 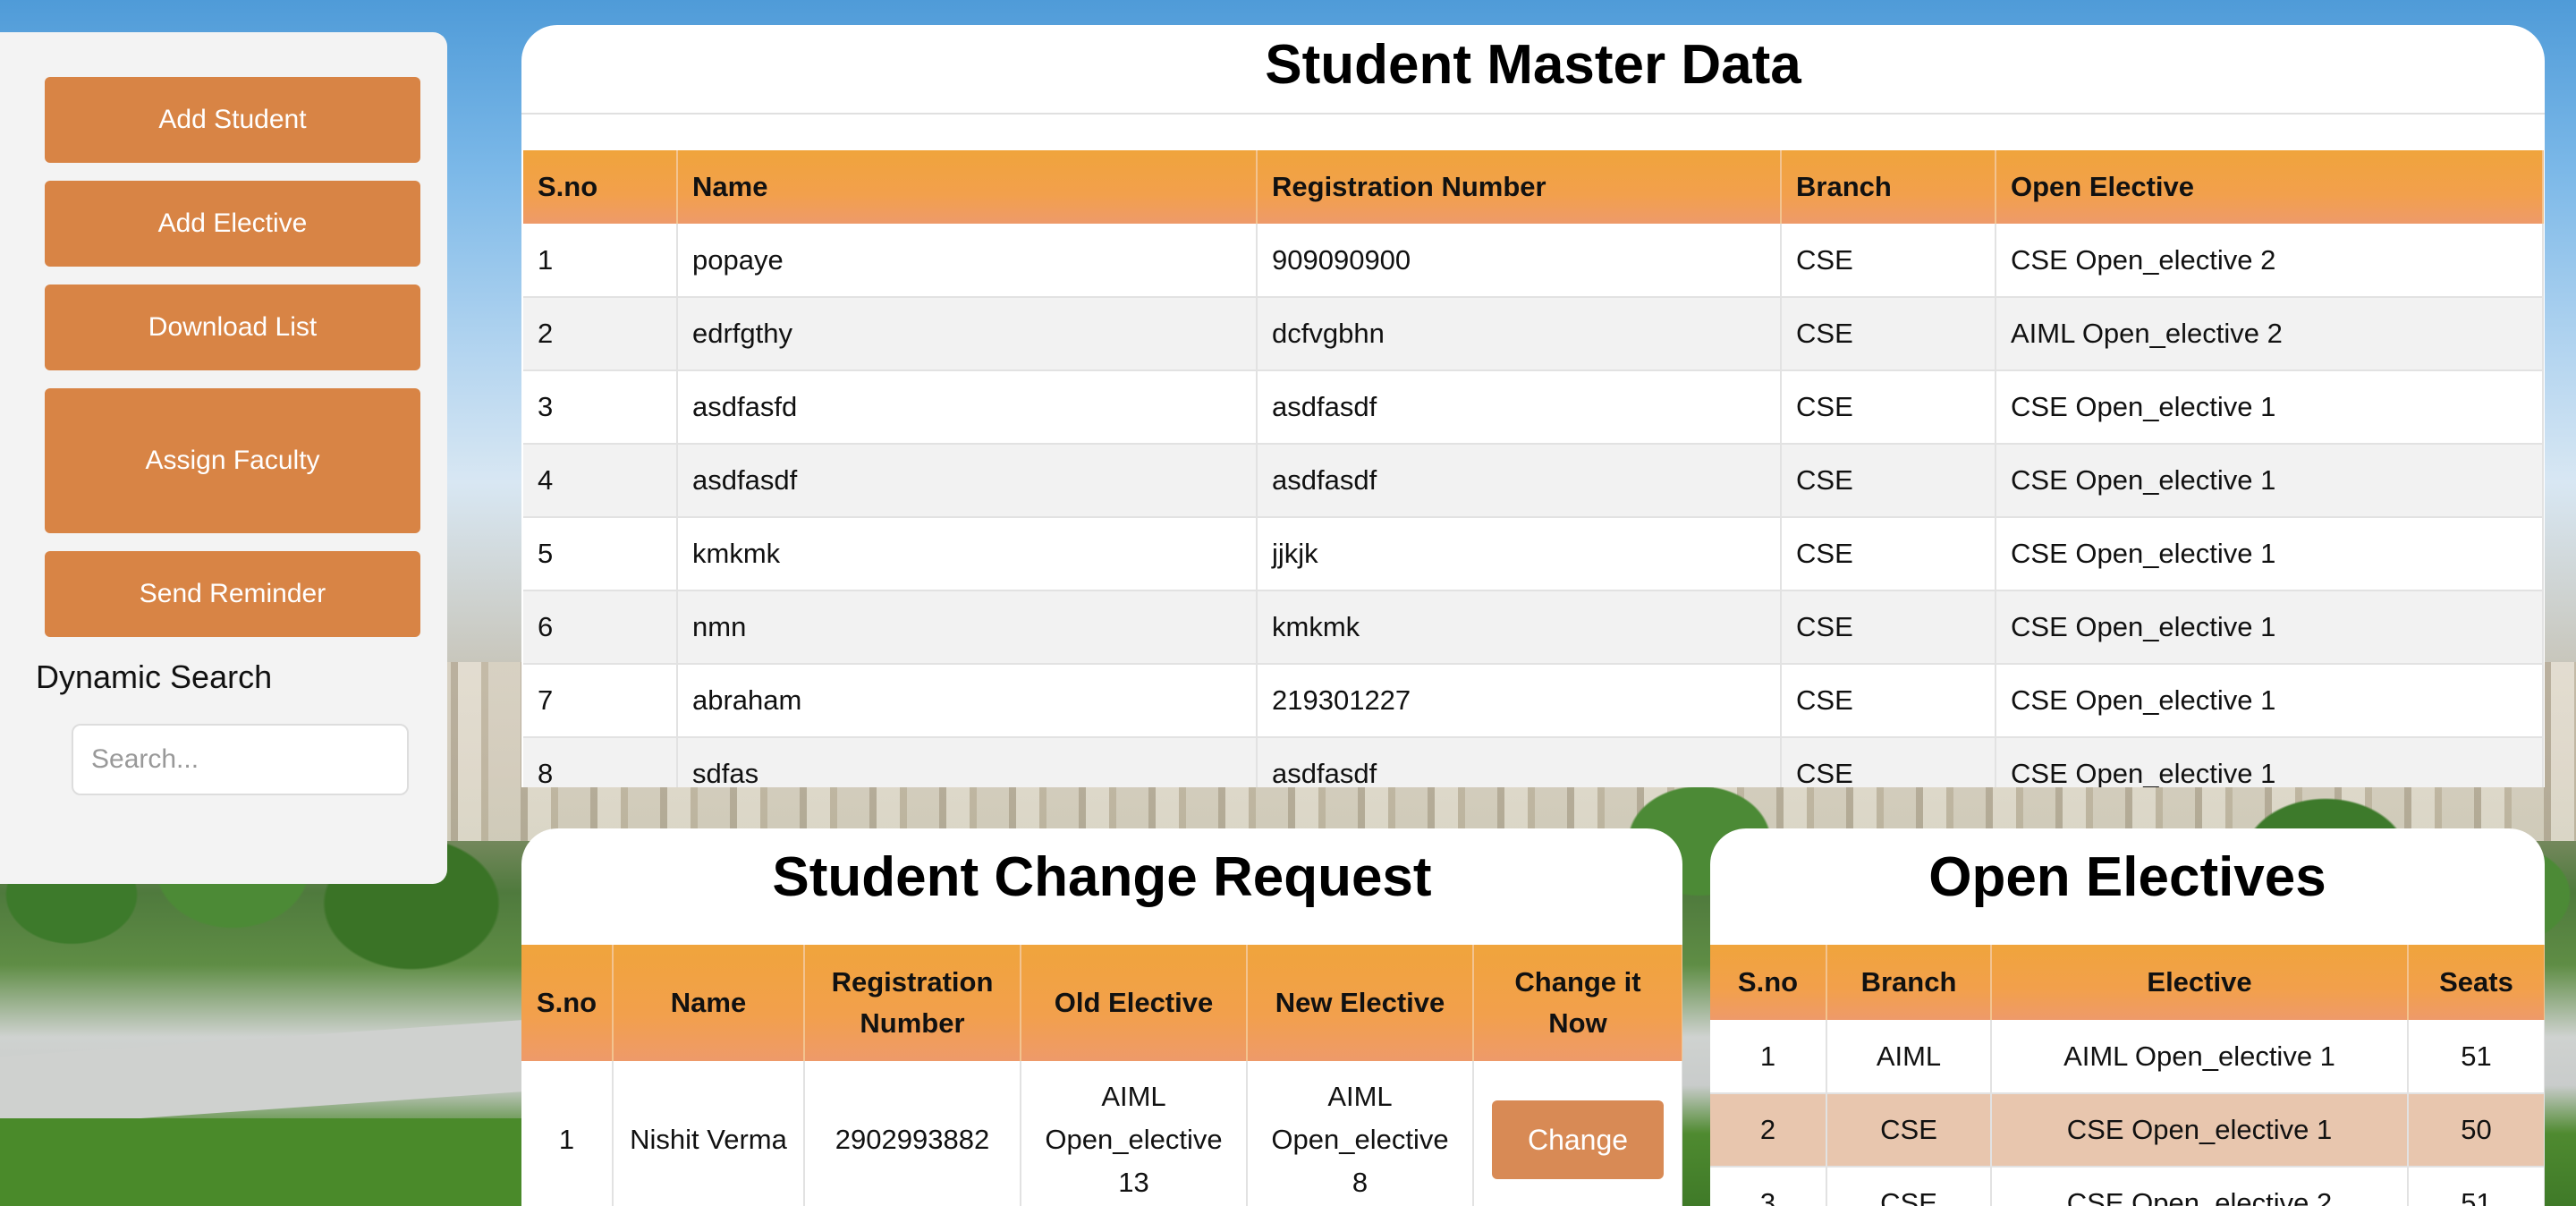 I want to click on table-header-row: S.no Branch Elective Seats, so click(x=2127, y=982).